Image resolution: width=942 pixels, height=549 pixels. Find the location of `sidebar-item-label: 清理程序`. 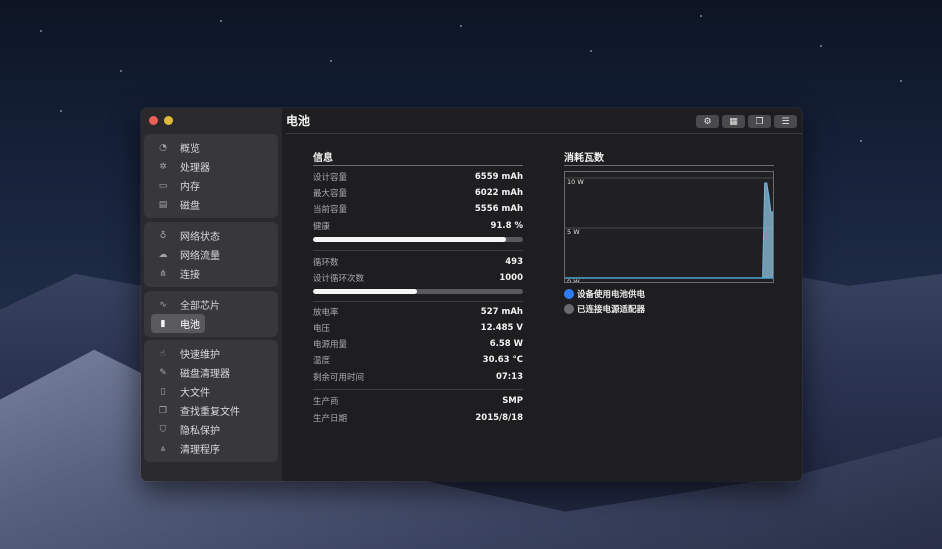

sidebar-item-label: 清理程序 is located at coordinates (200, 450).